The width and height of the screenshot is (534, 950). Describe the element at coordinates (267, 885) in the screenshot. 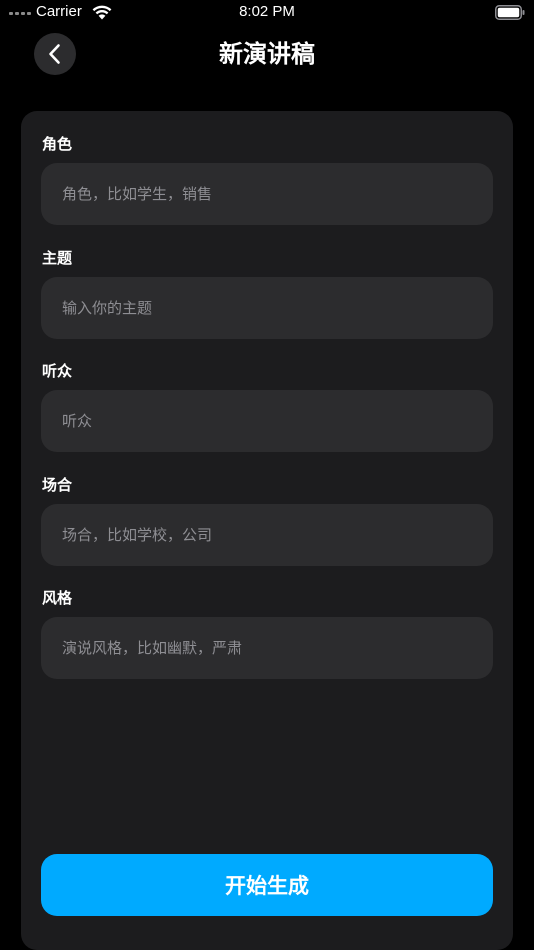

I see `generate-button: 开始生成` at that location.